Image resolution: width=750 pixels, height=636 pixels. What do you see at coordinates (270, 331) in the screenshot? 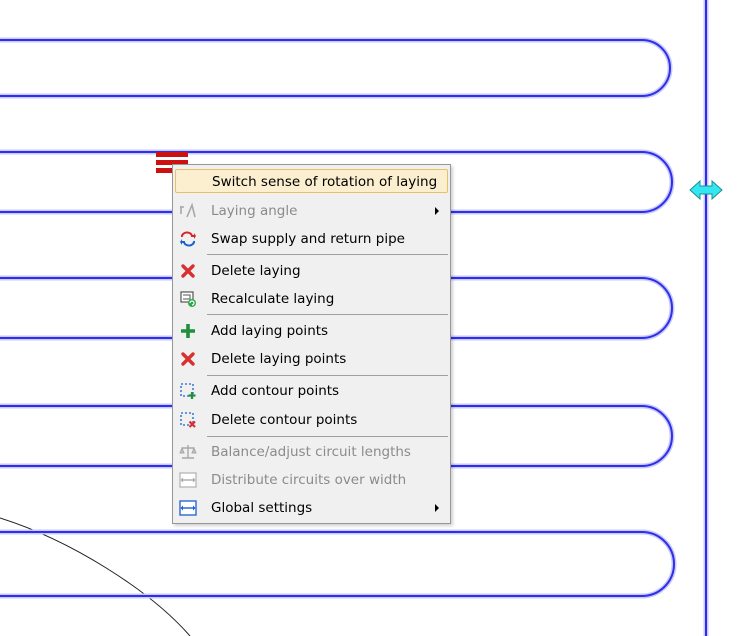
I see `menu-item-label: Add laying points` at bounding box center [270, 331].